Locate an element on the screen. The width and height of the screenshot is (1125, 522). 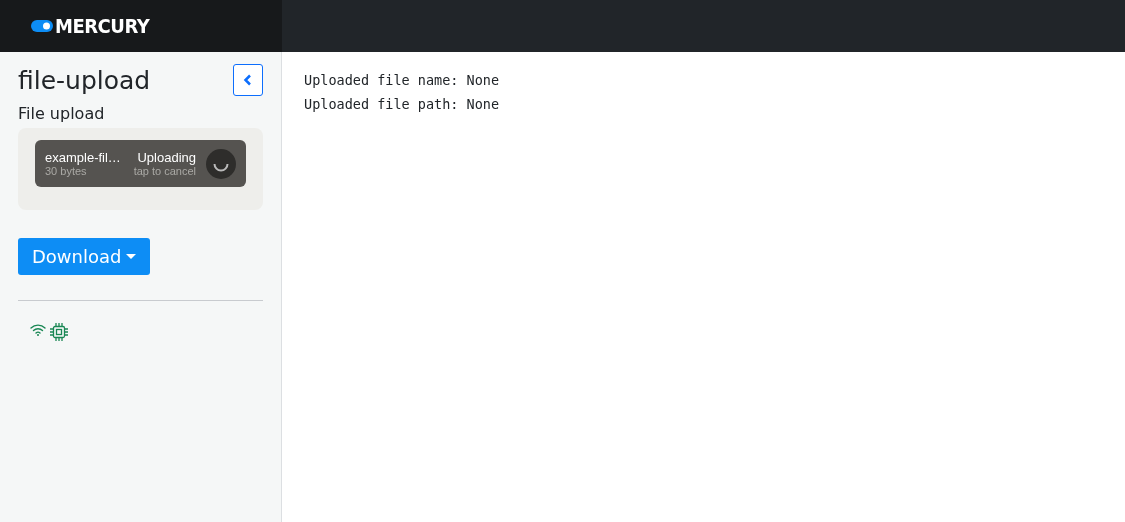
wifi-icon is located at coordinates (38, 330).